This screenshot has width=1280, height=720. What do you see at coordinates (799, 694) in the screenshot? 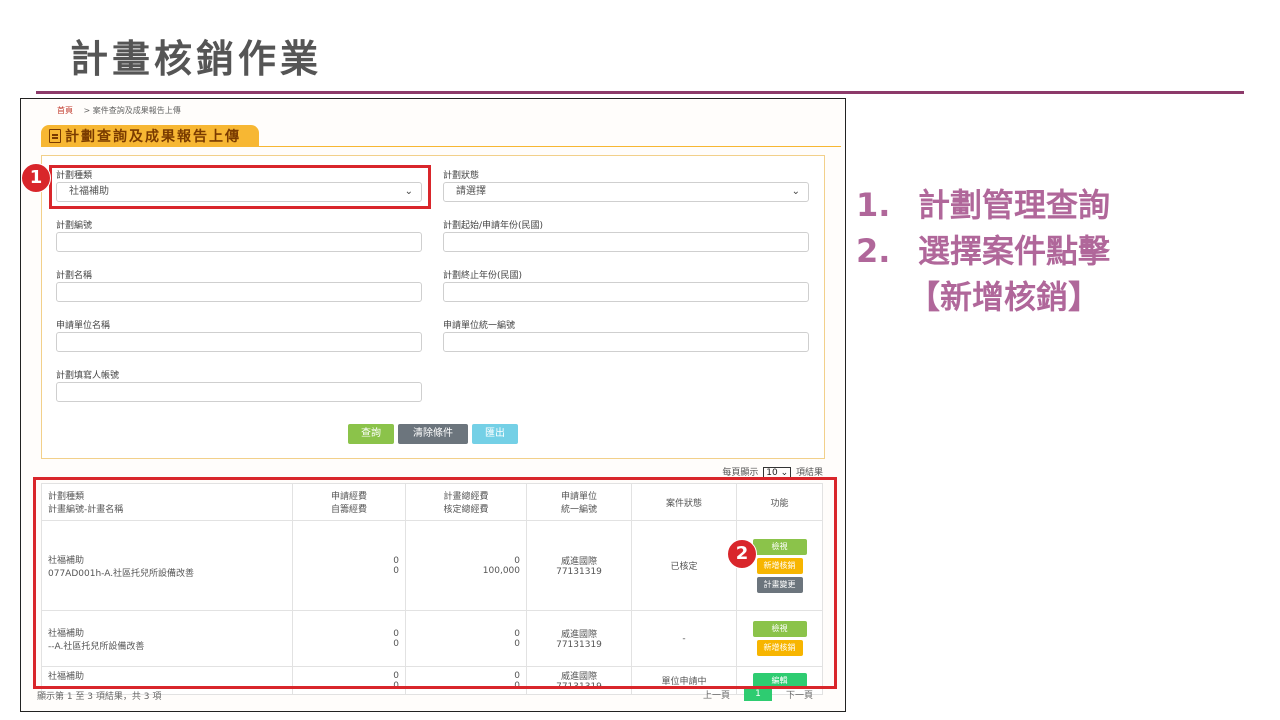
I see `next-page-link: 下一頁` at bounding box center [799, 694].